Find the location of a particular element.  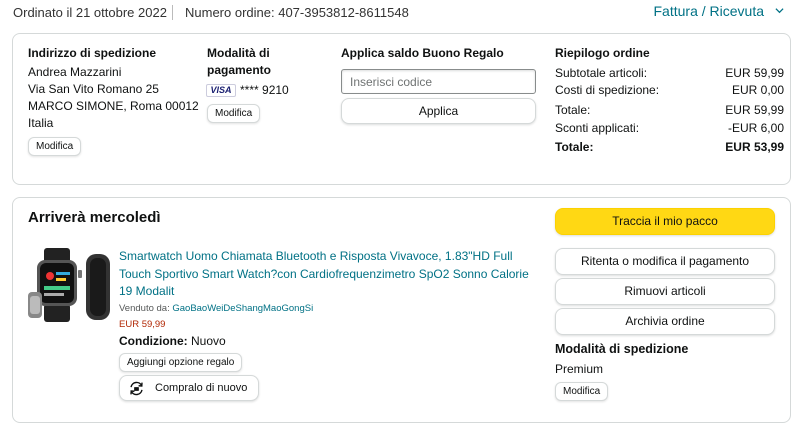

address-line: Italia is located at coordinates (41, 123).